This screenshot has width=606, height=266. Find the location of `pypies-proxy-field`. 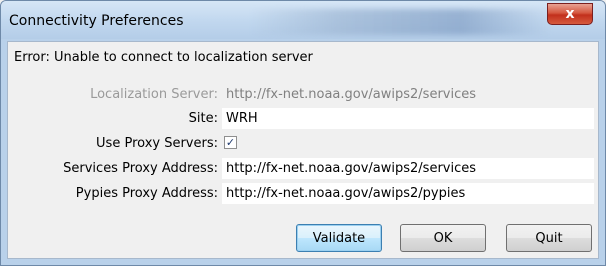

pypies-proxy-field is located at coordinates (408, 193).